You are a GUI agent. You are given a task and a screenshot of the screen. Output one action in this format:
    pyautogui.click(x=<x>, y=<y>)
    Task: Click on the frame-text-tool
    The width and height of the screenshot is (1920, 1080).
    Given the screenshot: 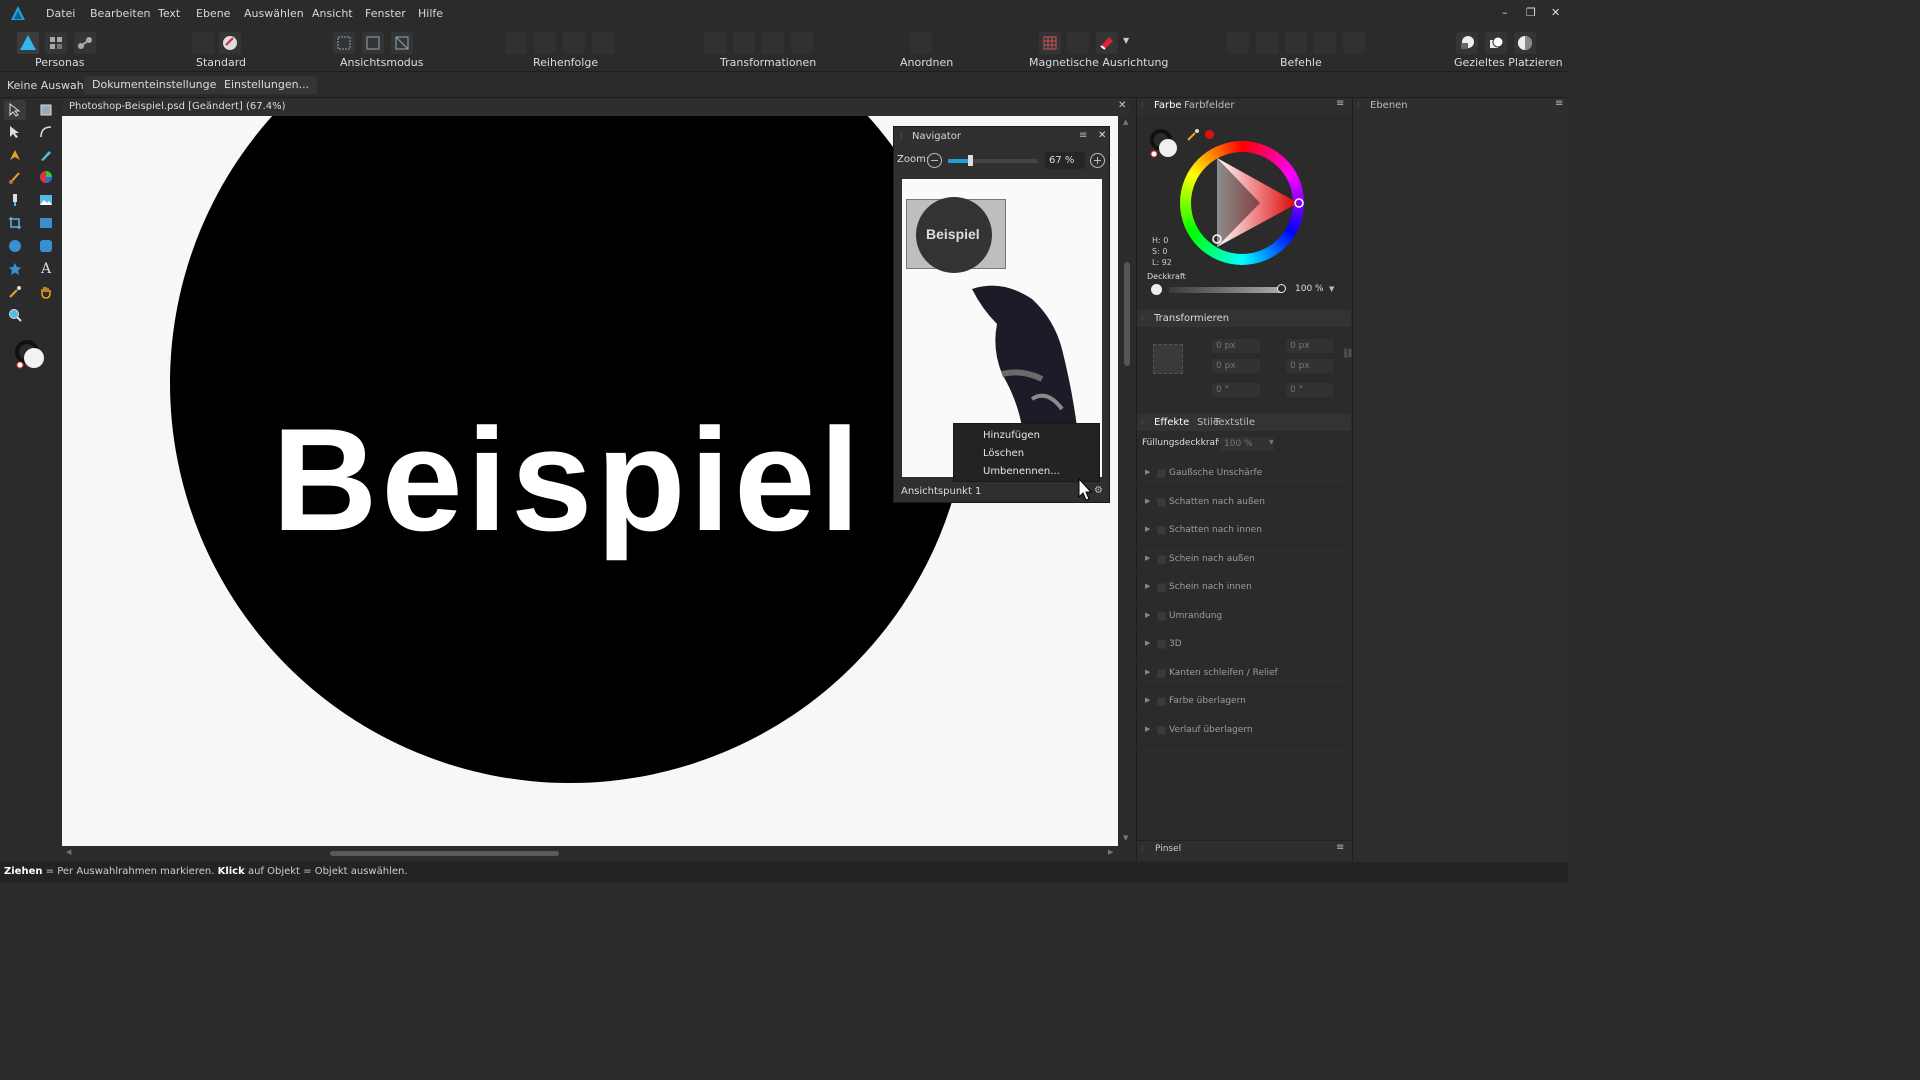 What is the action you would take?
    pyautogui.click(x=46, y=223)
    